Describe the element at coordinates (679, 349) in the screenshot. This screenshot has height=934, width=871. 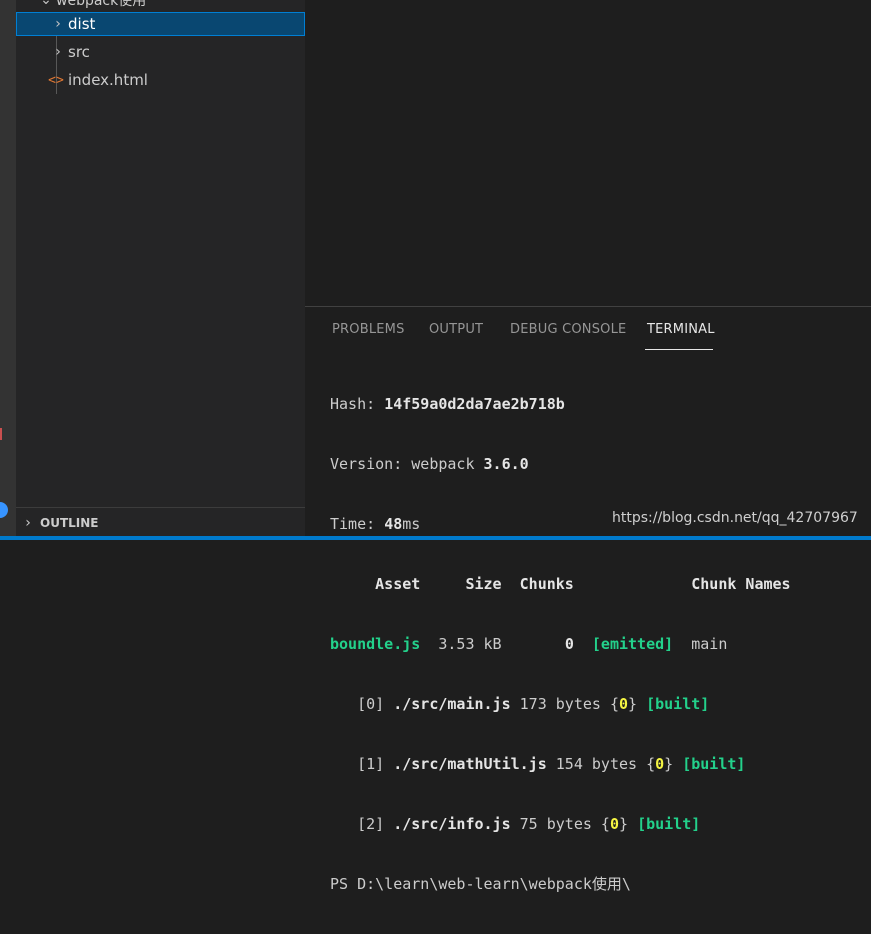
I see `active-tab-indicator` at that location.